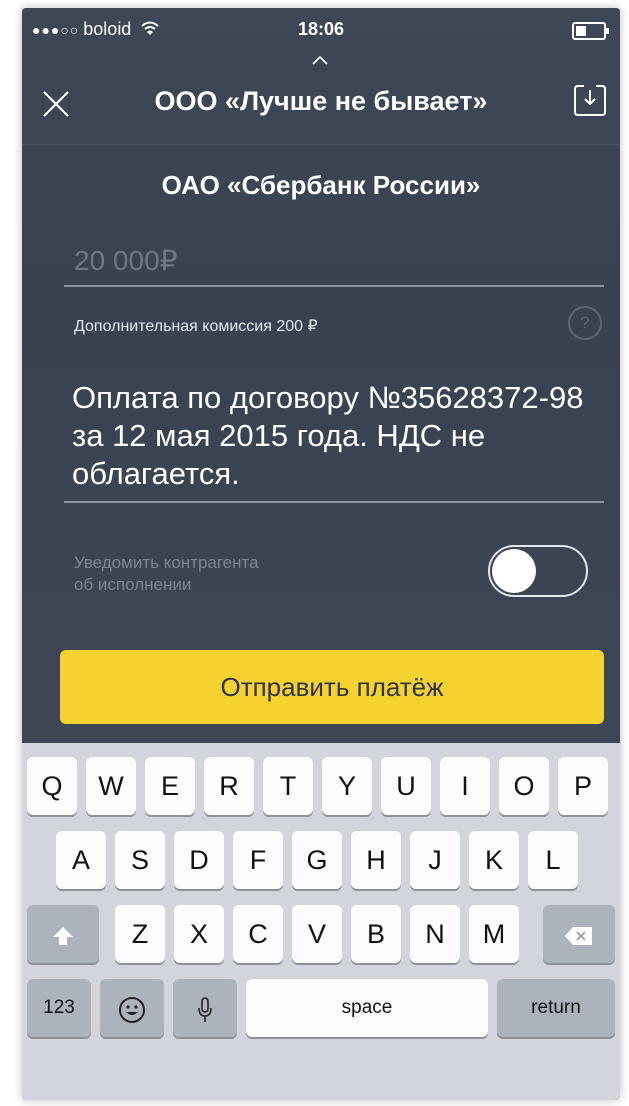  Describe the element at coordinates (56, 104) in the screenshot. I see `close-icon` at that location.